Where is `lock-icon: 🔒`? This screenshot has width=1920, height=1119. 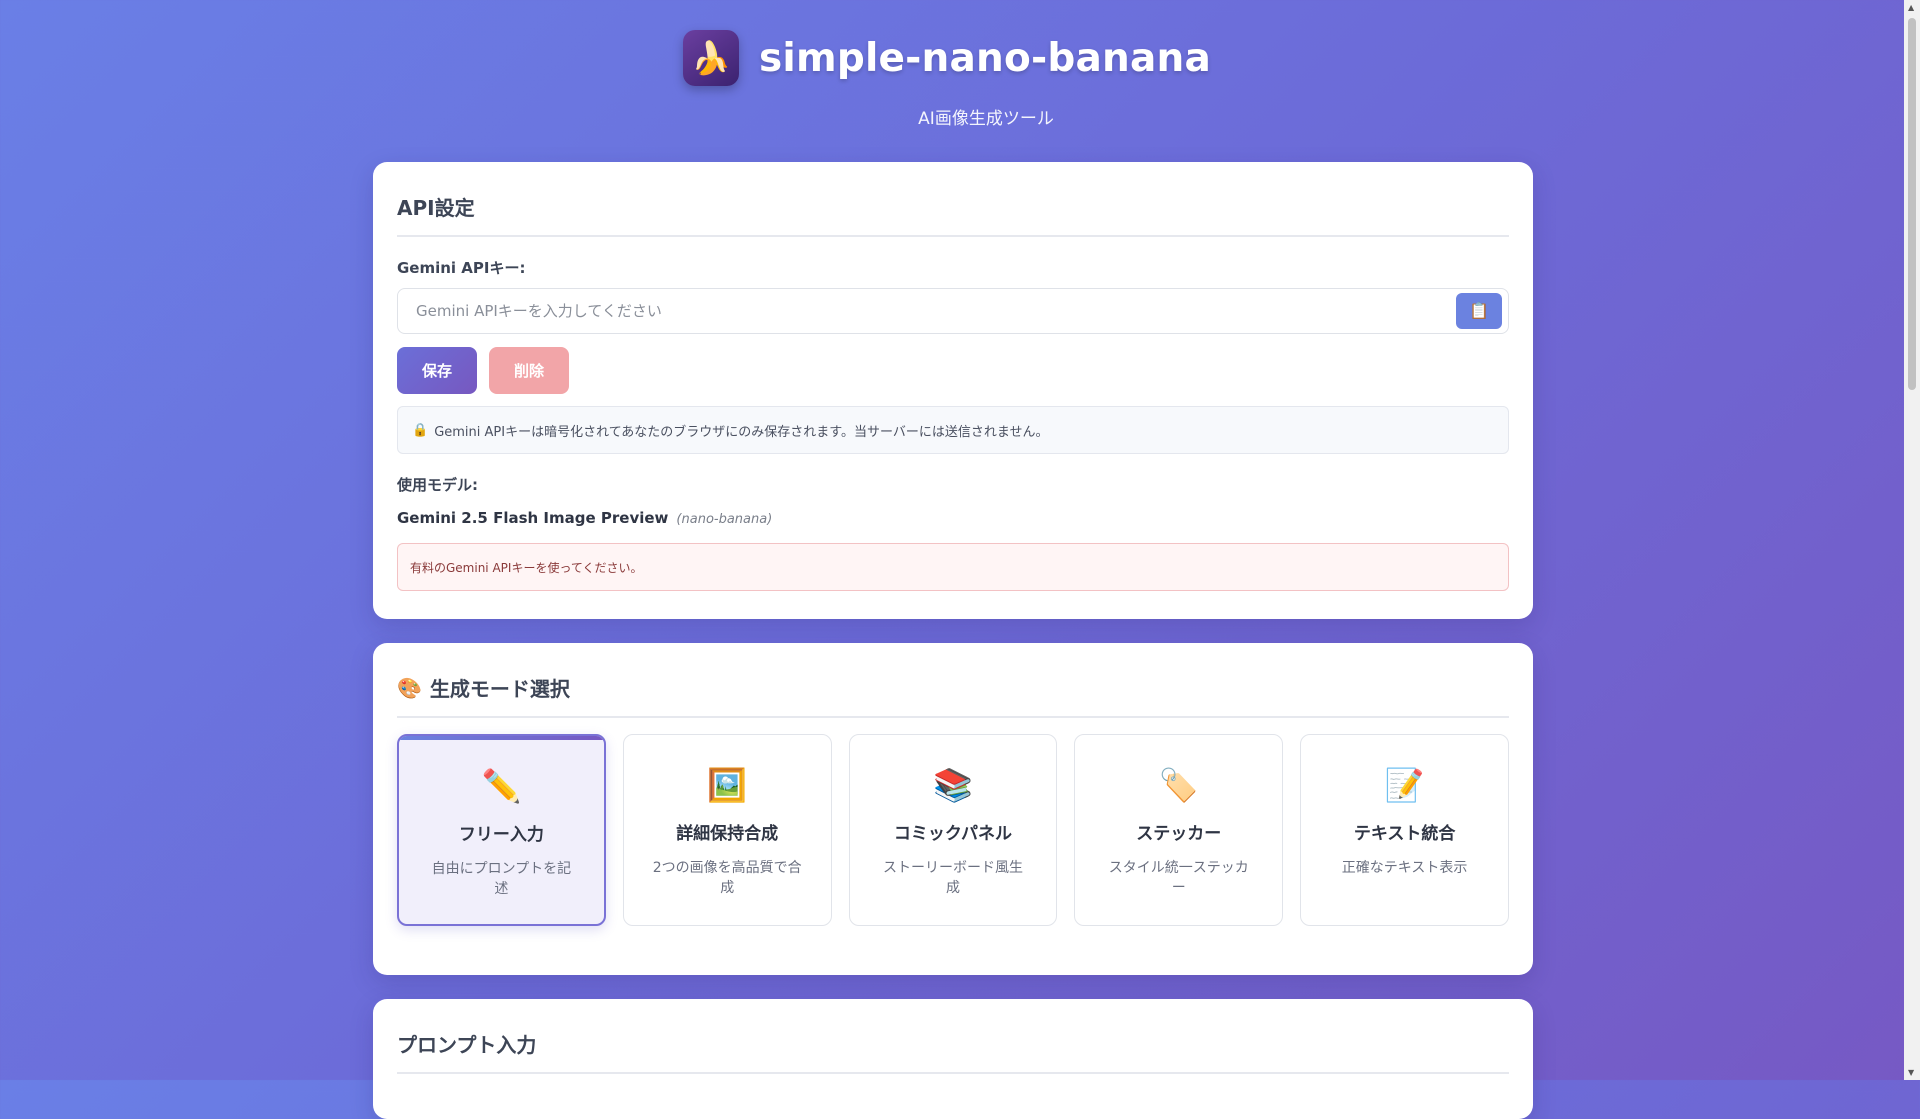 lock-icon: 🔒 is located at coordinates (420, 430).